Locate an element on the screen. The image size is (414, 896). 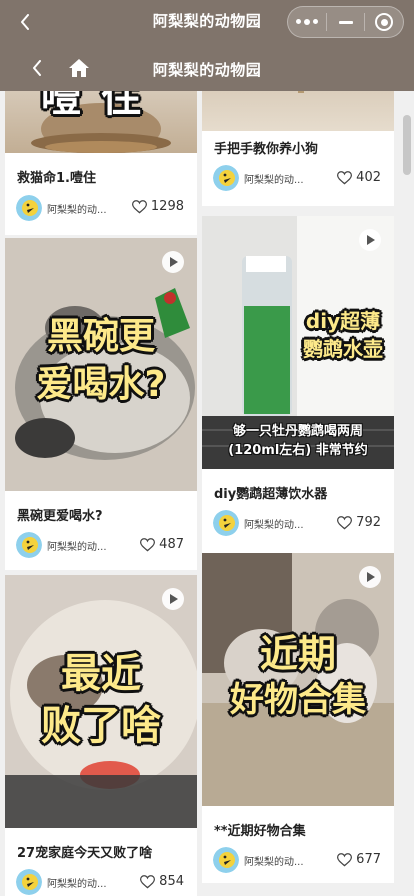
minimize-button is located at coordinates (346, 22).